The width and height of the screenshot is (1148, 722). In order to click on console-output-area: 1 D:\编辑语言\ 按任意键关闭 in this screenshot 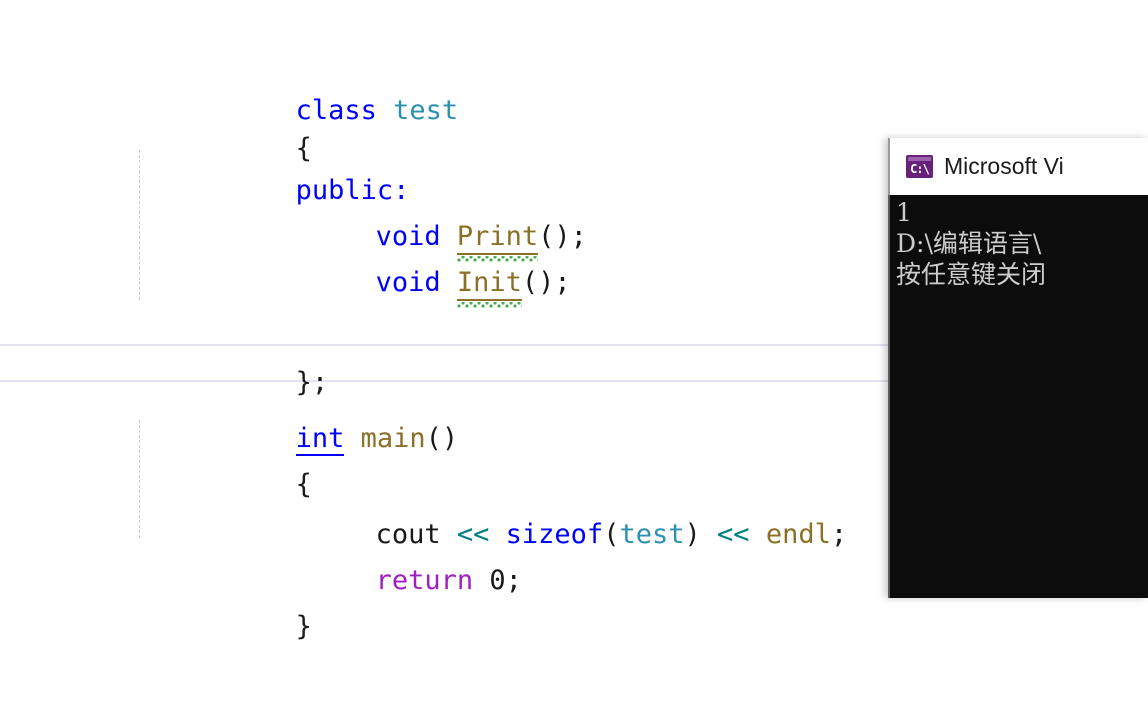, I will do `click(1018, 396)`.